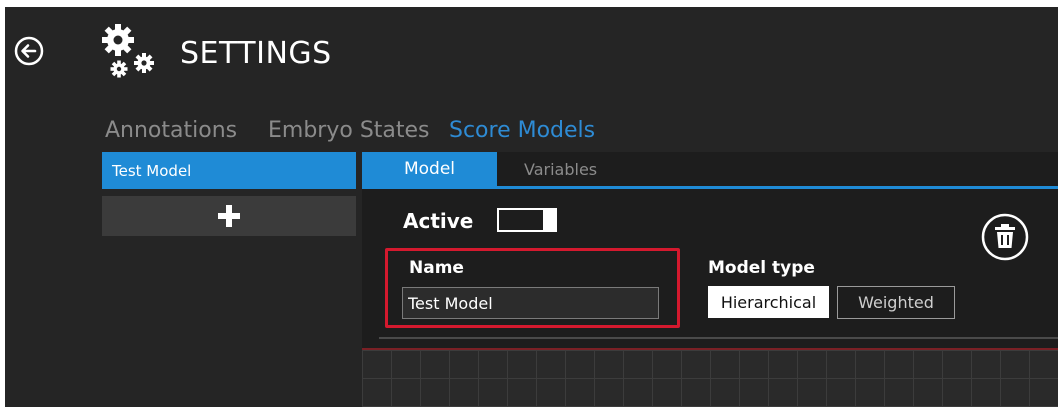 The height and width of the screenshot is (407, 1058). What do you see at coordinates (710, 187) in the screenshot?
I see `tab-underline` at bounding box center [710, 187].